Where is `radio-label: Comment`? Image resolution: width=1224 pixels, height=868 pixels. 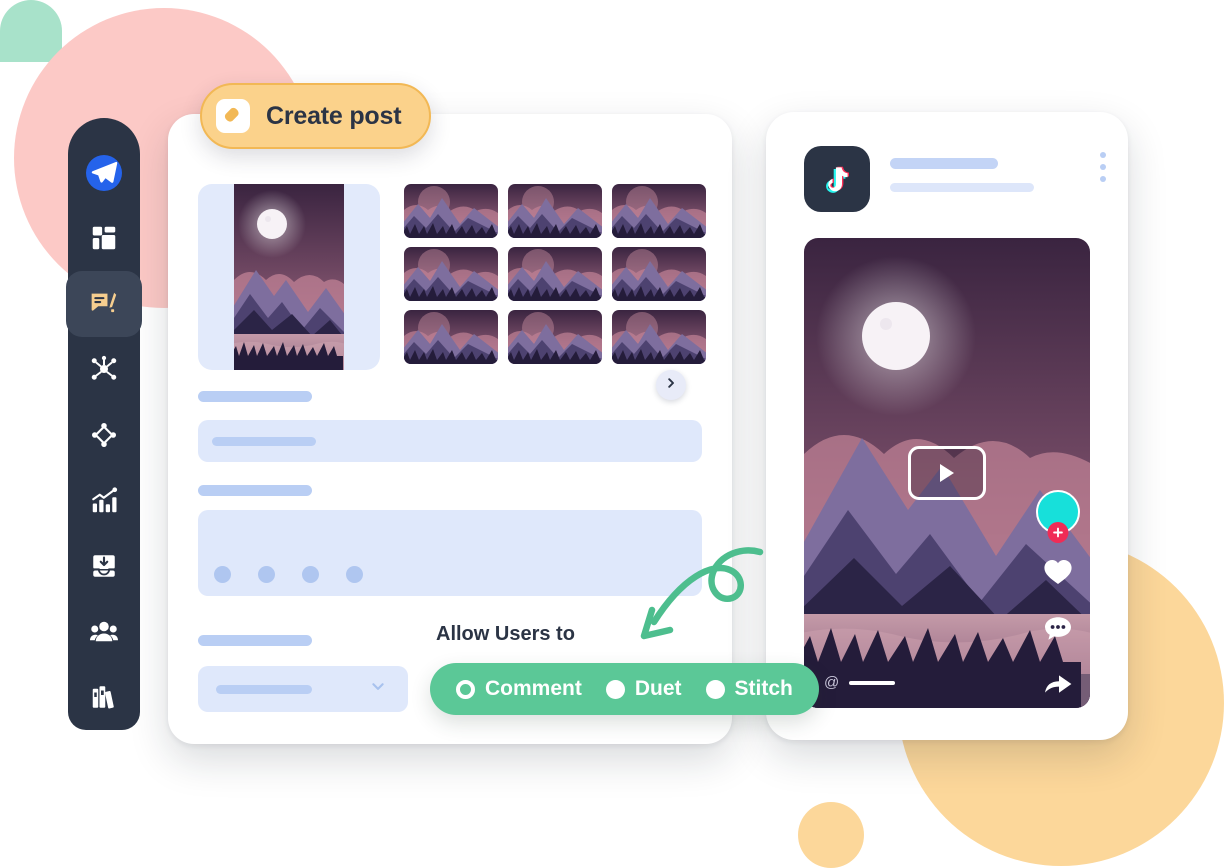 radio-label: Comment is located at coordinates (533, 688).